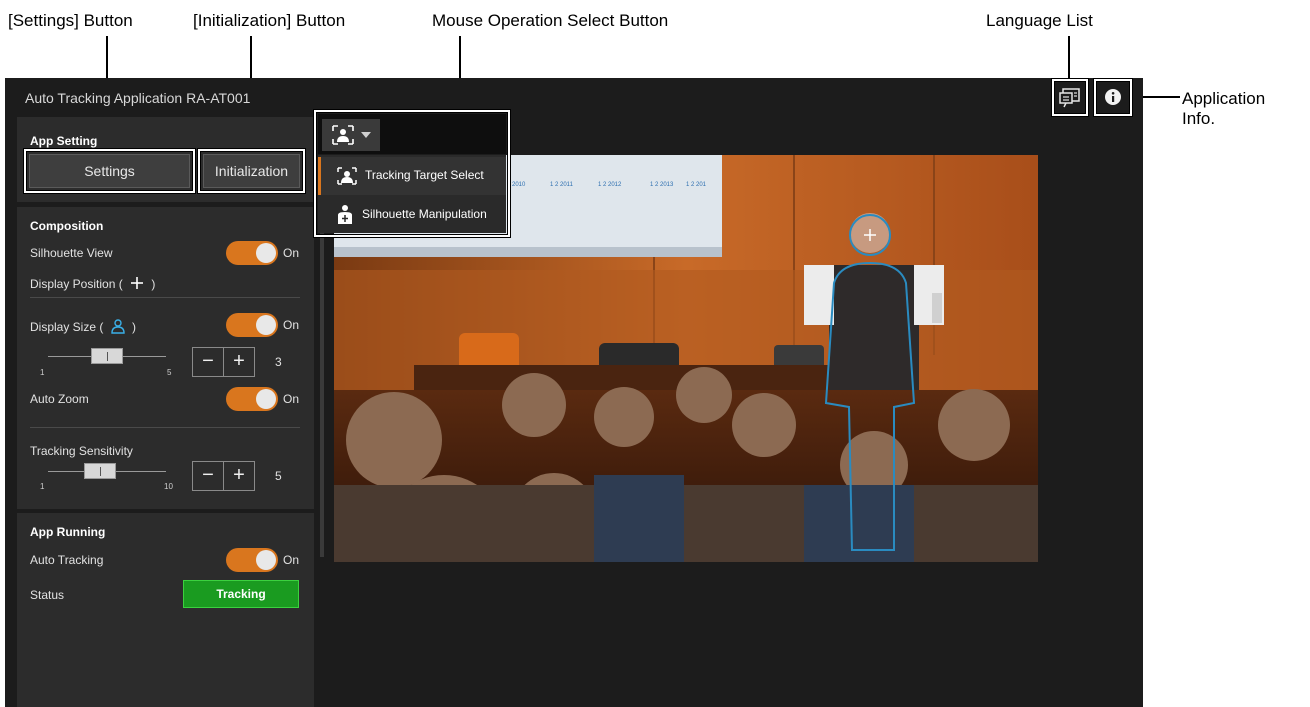 Image resolution: width=1310 pixels, height=707 pixels. What do you see at coordinates (696, 185) in the screenshot?
I see `slide-text-5: 1 2 201` at bounding box center [696, 185].